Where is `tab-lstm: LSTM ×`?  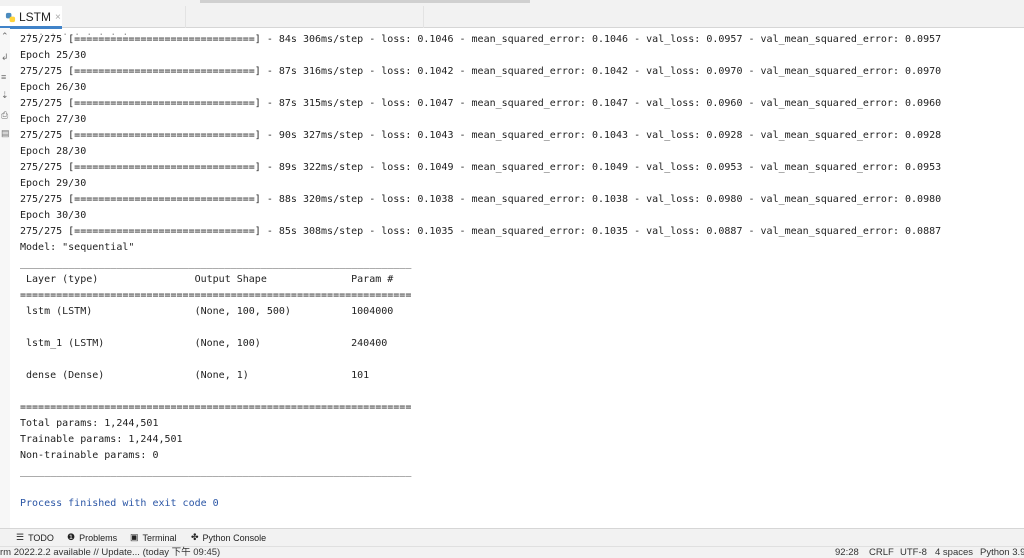
tab-lstm: LSTM × is located at coordinates (31, 17).